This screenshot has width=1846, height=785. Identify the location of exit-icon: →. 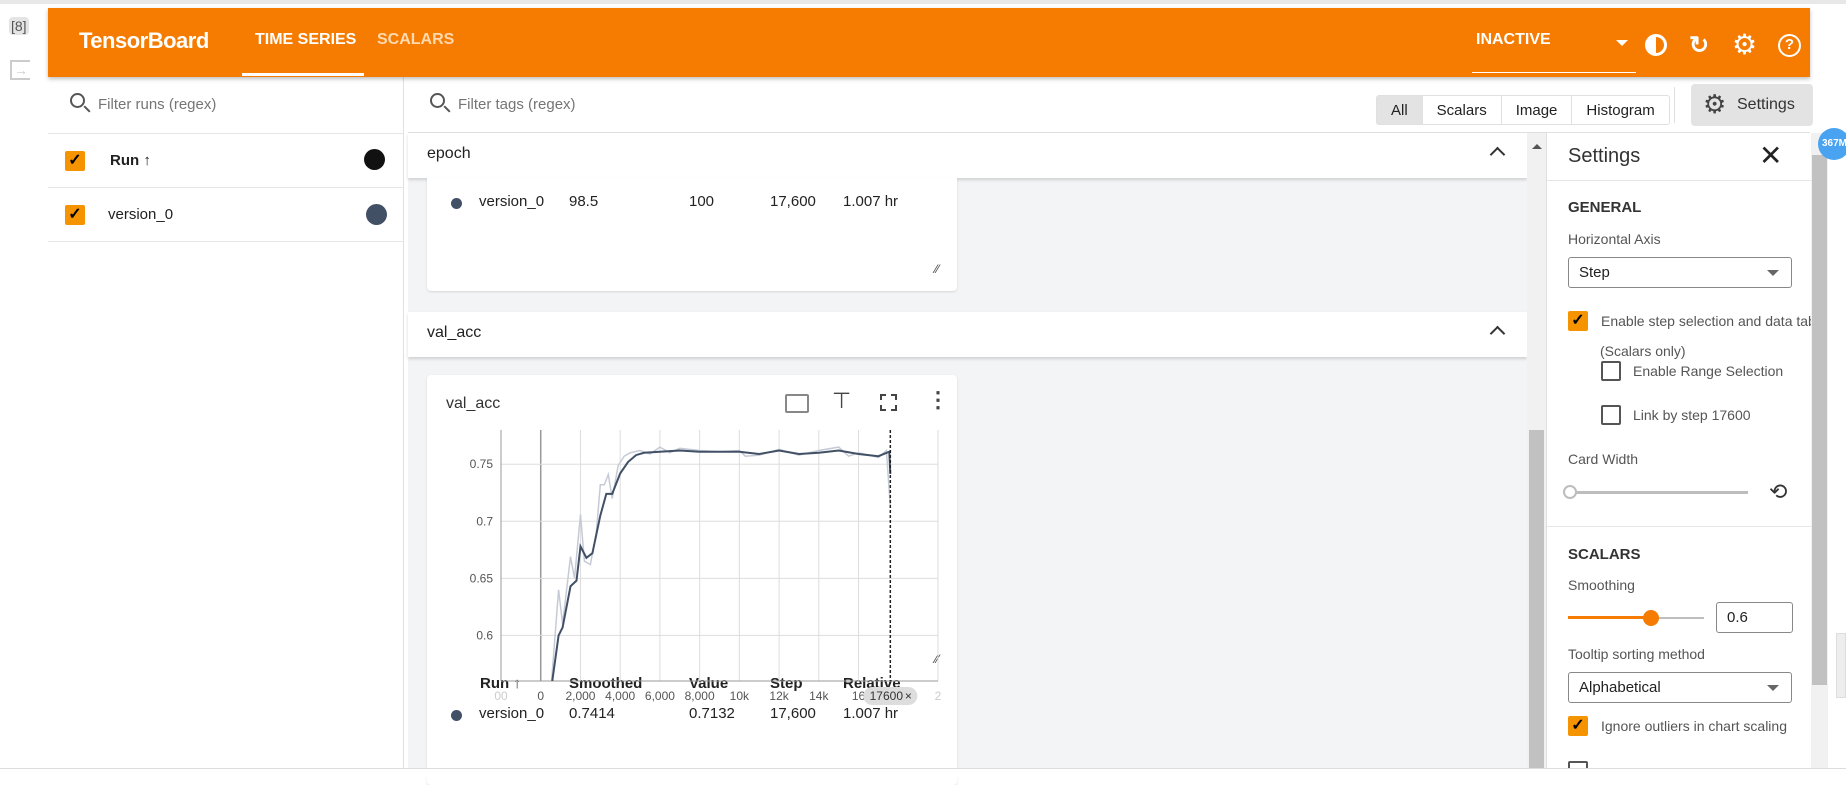
(20, 70).